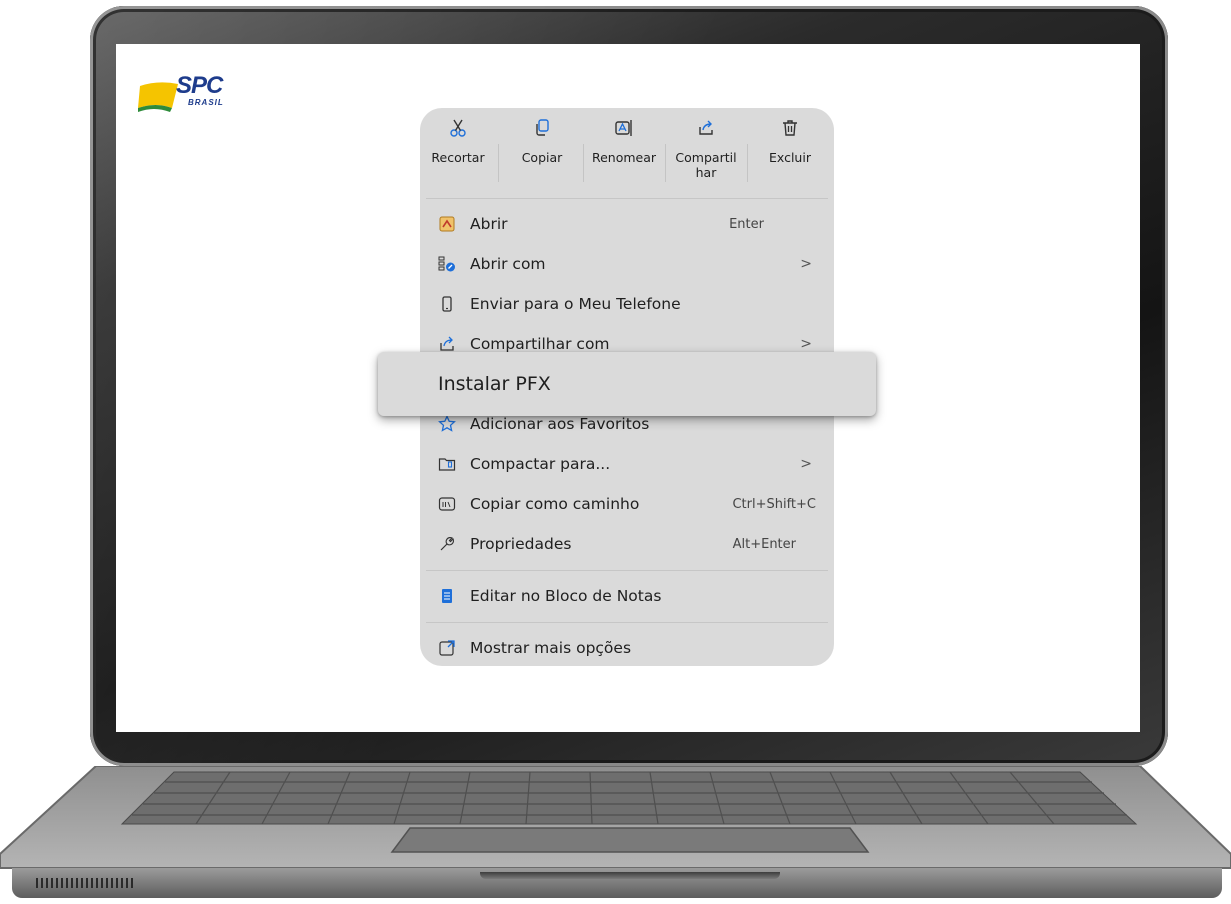  Describe the element at coordinates (627, 544) in the screenshot. I see `menu-item-properties: Propriedades Alt+Enter` at that location.